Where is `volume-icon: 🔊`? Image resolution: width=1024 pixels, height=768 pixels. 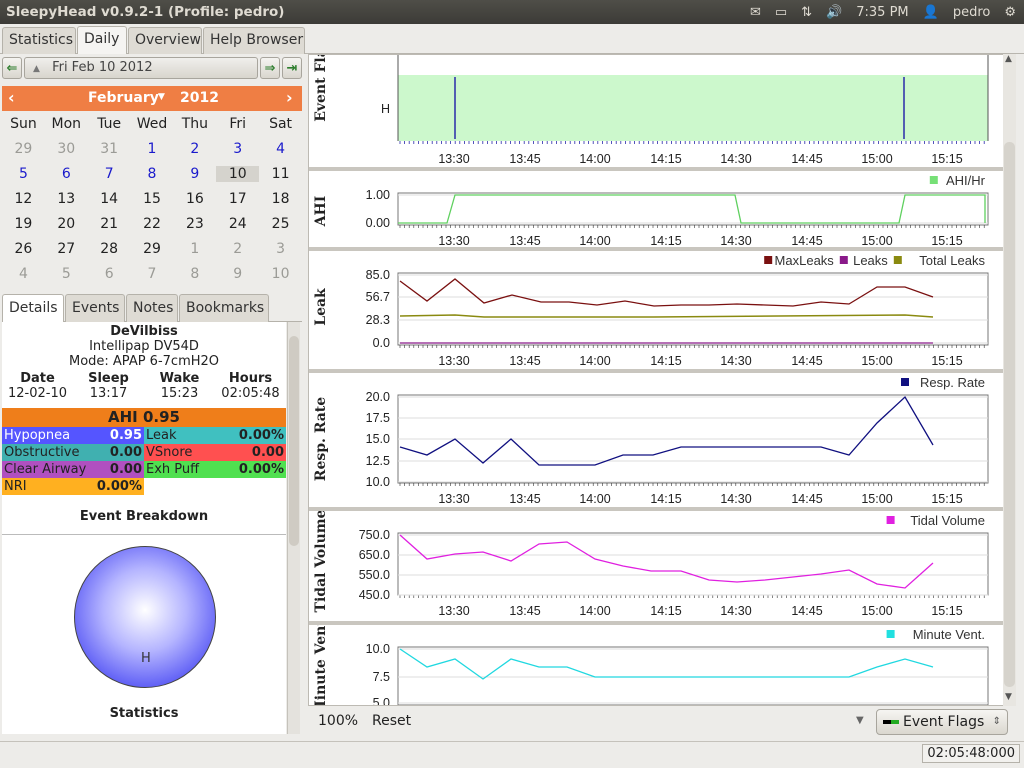
volume-icon: 🔊 is located at coordinates (834, 12).